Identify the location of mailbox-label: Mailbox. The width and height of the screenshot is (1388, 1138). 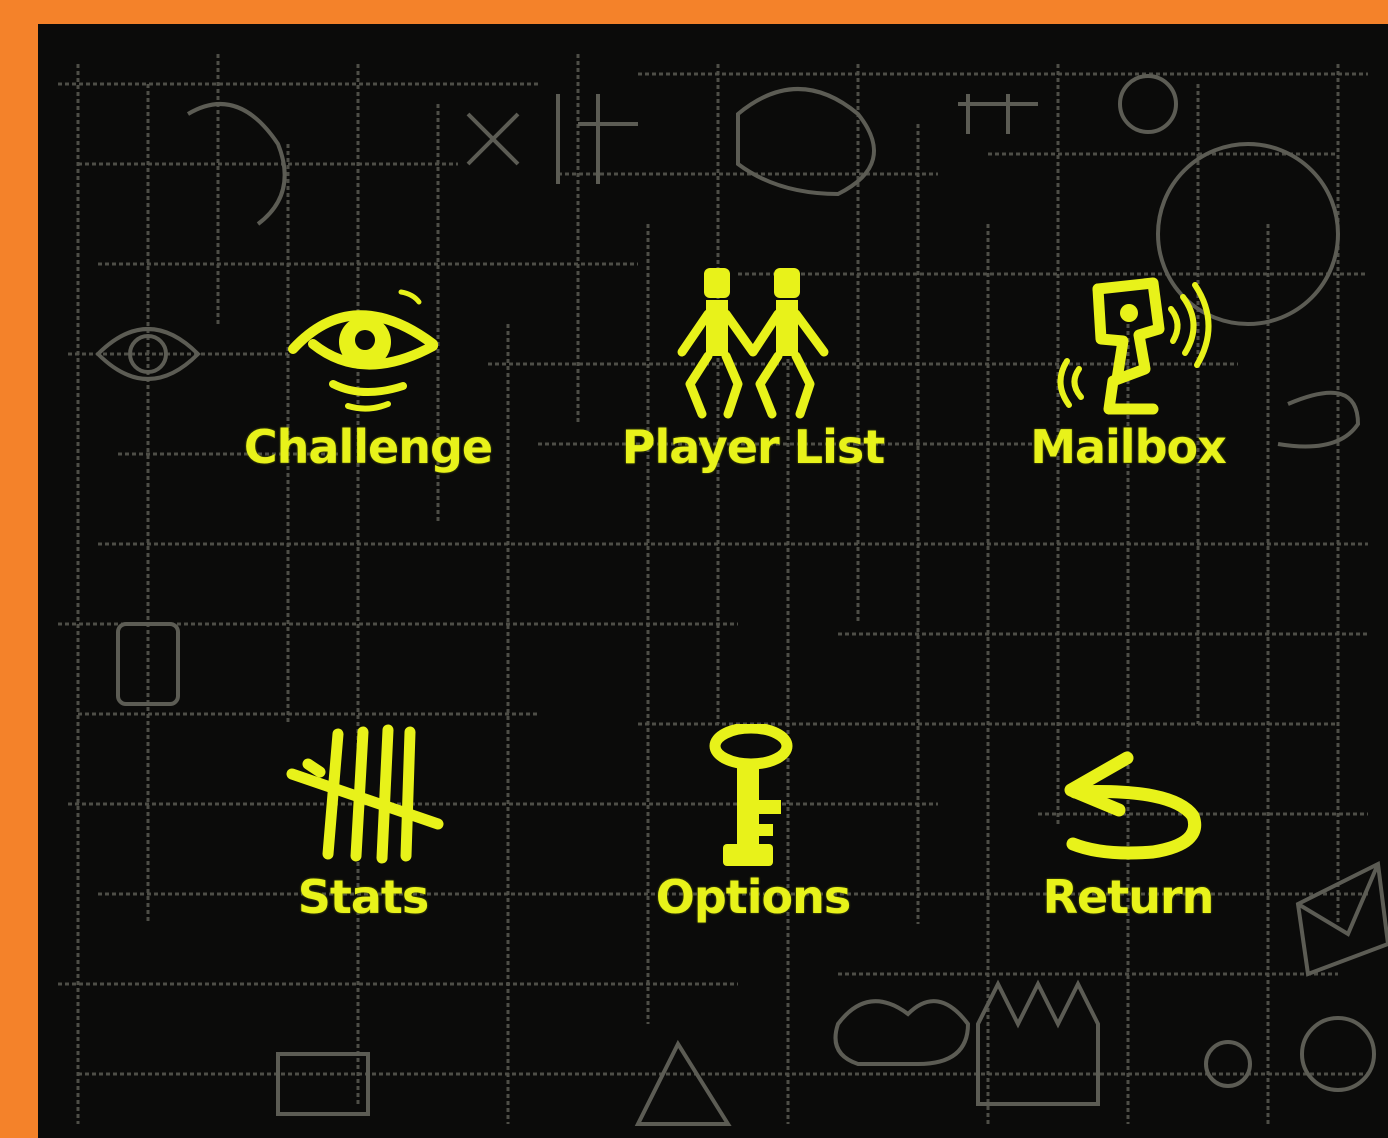
(1128, 447).